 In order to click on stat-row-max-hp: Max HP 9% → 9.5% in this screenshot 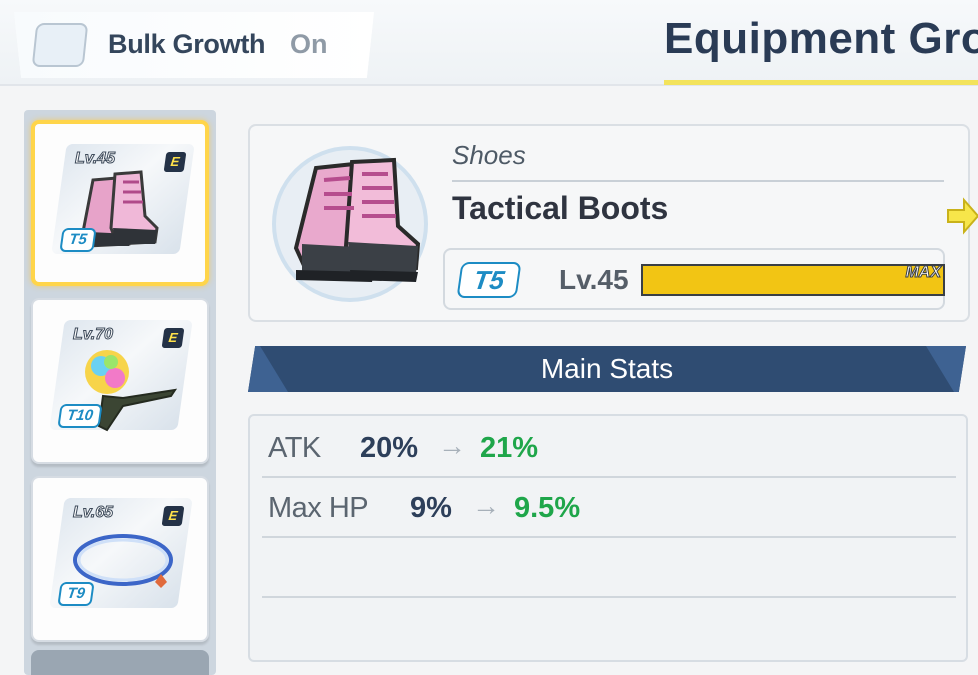, I will do `click(609, 508)`.